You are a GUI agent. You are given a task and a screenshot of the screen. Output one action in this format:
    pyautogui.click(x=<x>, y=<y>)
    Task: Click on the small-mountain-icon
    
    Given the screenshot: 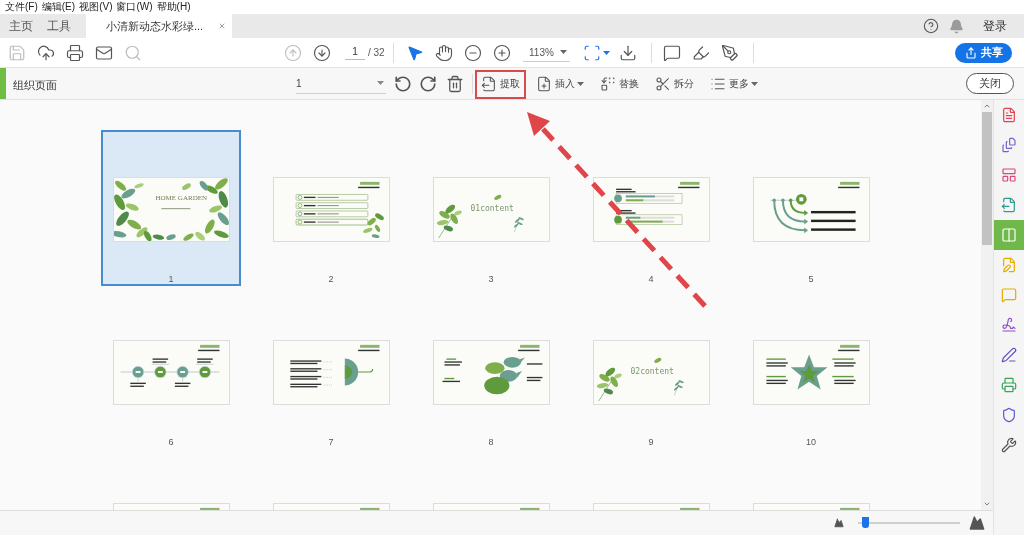 What is the action you would take?
    pyautogui.click(x=839, y=523)
    